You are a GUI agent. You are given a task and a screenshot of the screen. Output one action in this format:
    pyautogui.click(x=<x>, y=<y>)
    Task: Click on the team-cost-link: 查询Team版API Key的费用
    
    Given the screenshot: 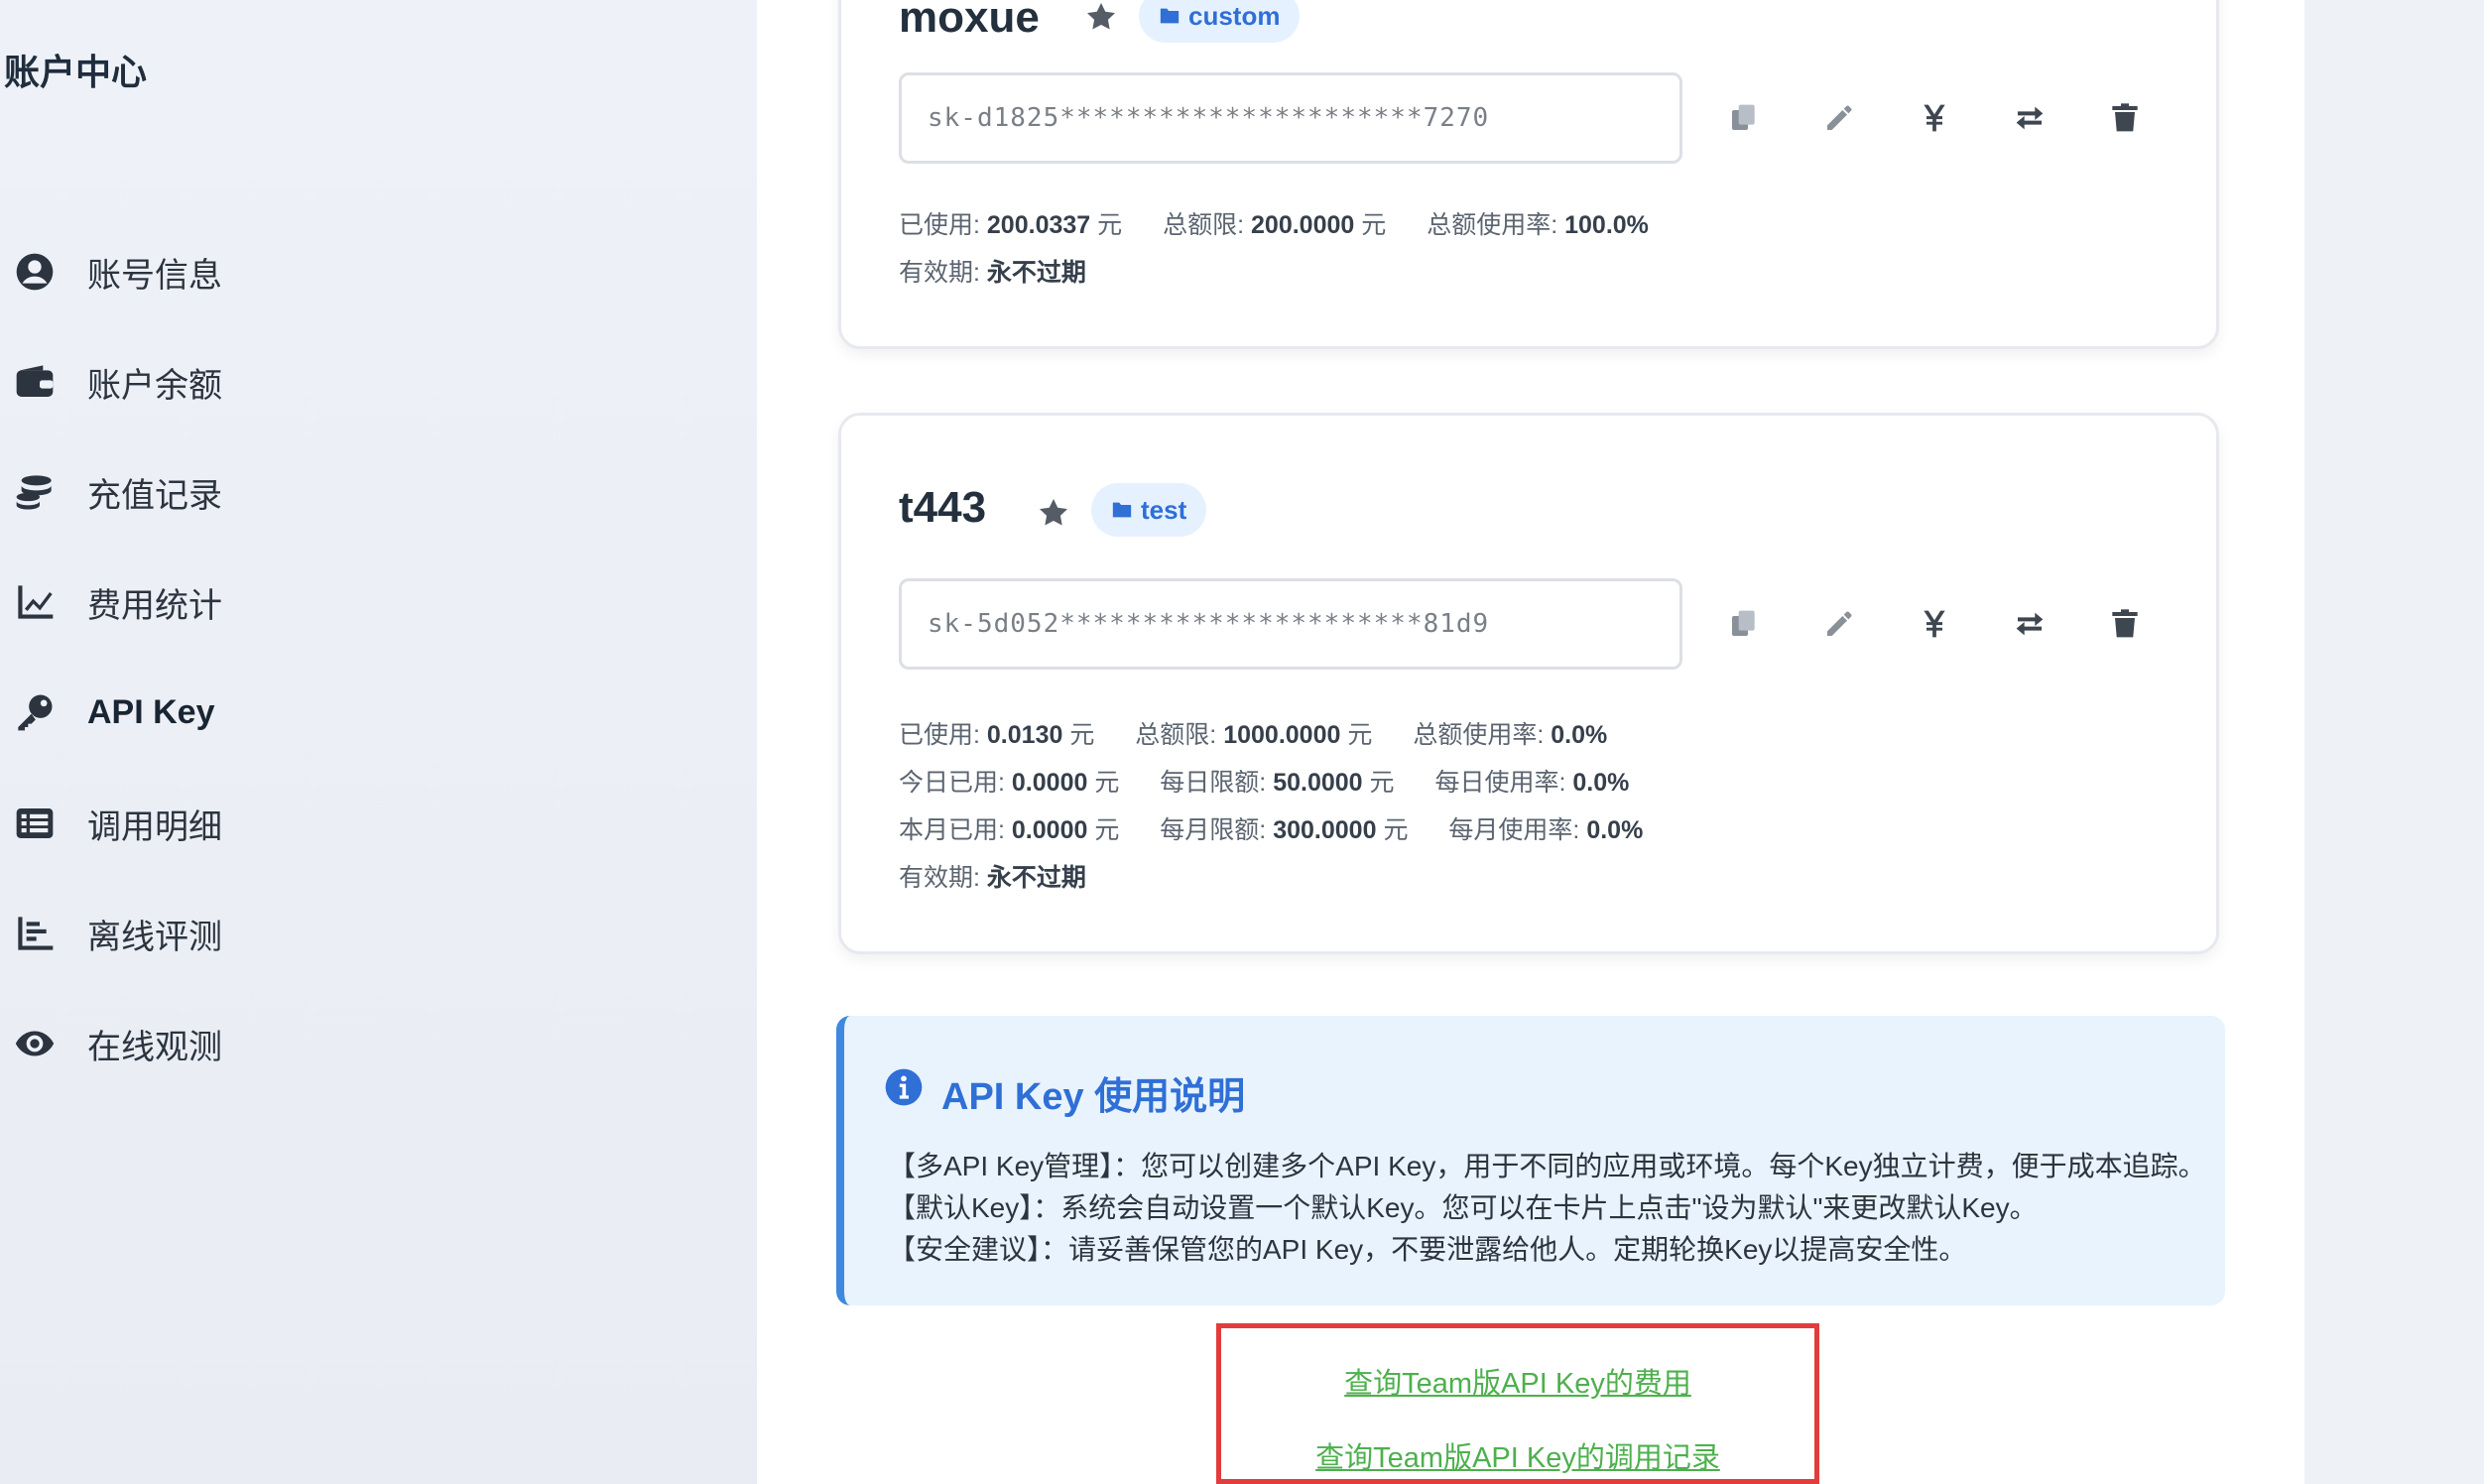 What is the action you would take?
    pyautogui.click(x=1517, y=1381)
    